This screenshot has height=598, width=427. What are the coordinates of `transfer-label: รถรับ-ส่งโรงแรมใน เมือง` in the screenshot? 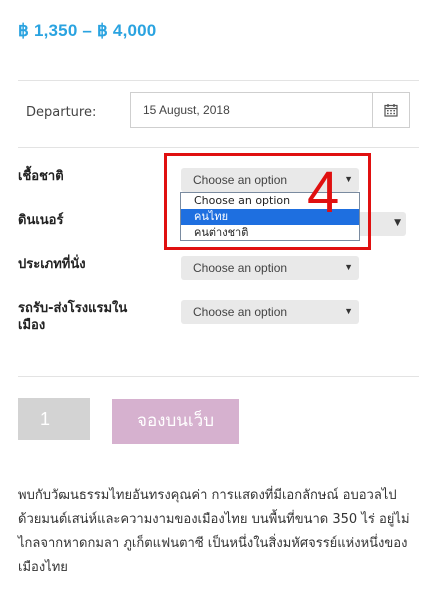 It's located at (73, 317).